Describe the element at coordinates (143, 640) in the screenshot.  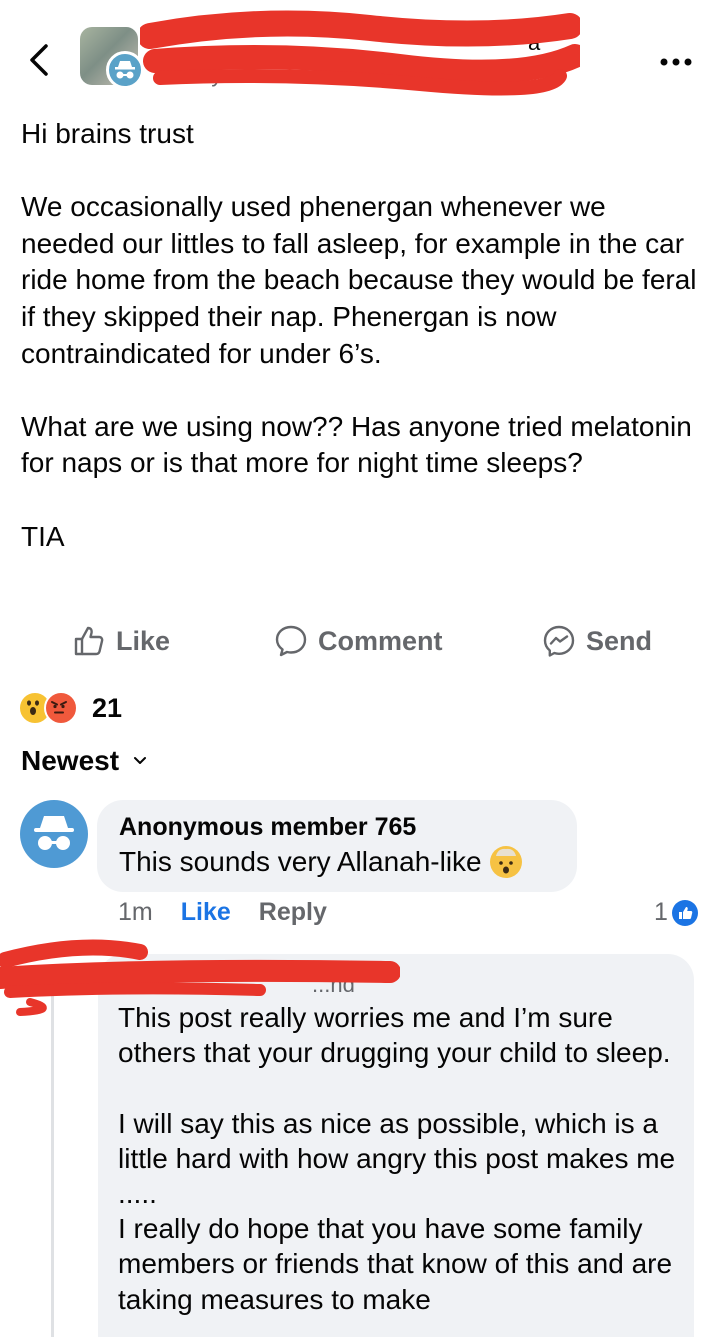
I see `like-label: Like` at that location.